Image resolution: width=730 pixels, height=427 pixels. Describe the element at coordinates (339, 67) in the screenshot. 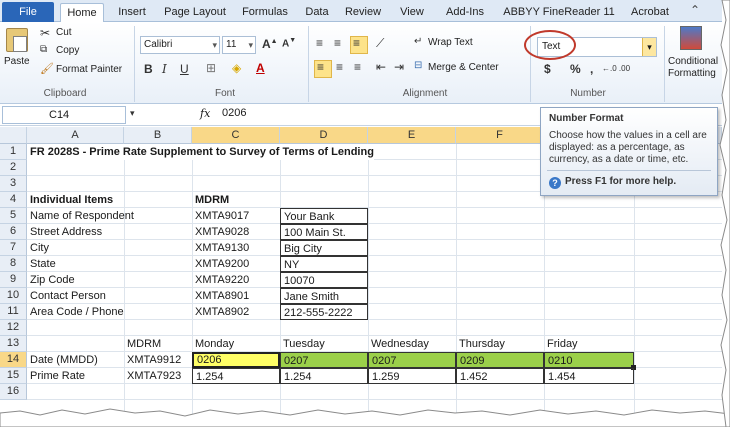

I see `align-center-icon: ≡` at that location.